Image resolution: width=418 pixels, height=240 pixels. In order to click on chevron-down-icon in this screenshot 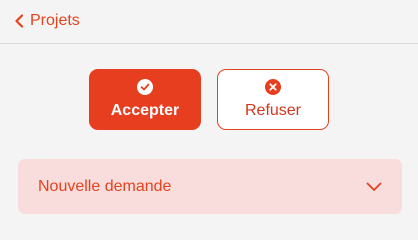, I will do `click(374, 186)`.